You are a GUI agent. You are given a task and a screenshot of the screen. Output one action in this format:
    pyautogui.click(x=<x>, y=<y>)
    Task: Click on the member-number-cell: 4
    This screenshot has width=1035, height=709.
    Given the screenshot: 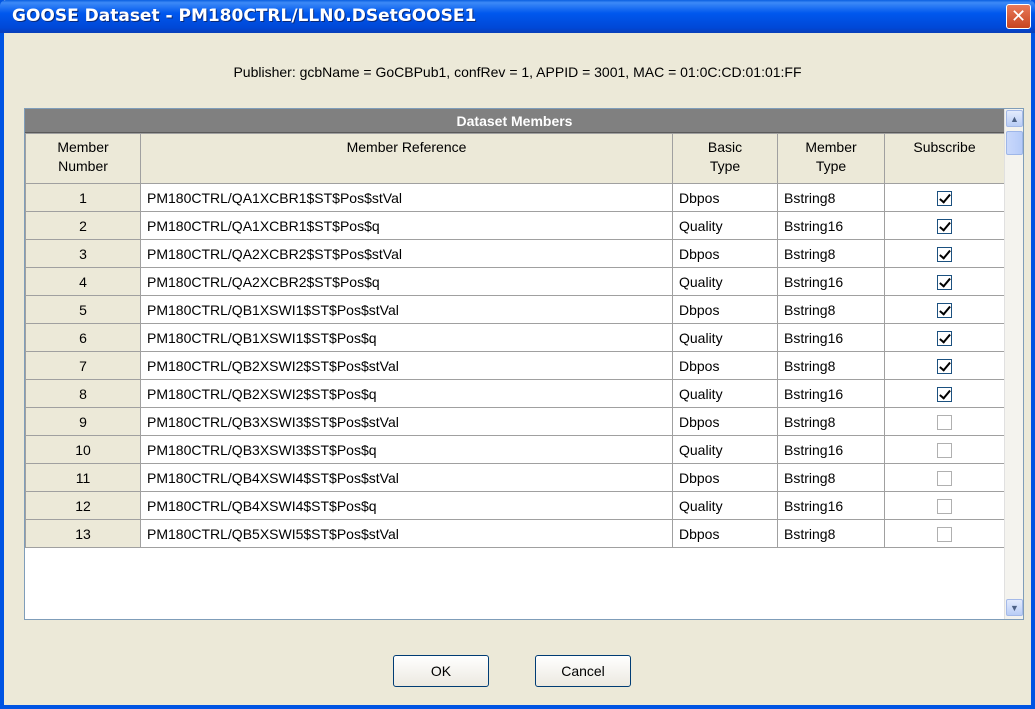 What is the action you would take?
    pyautogui.click(x=83, y=281)
    